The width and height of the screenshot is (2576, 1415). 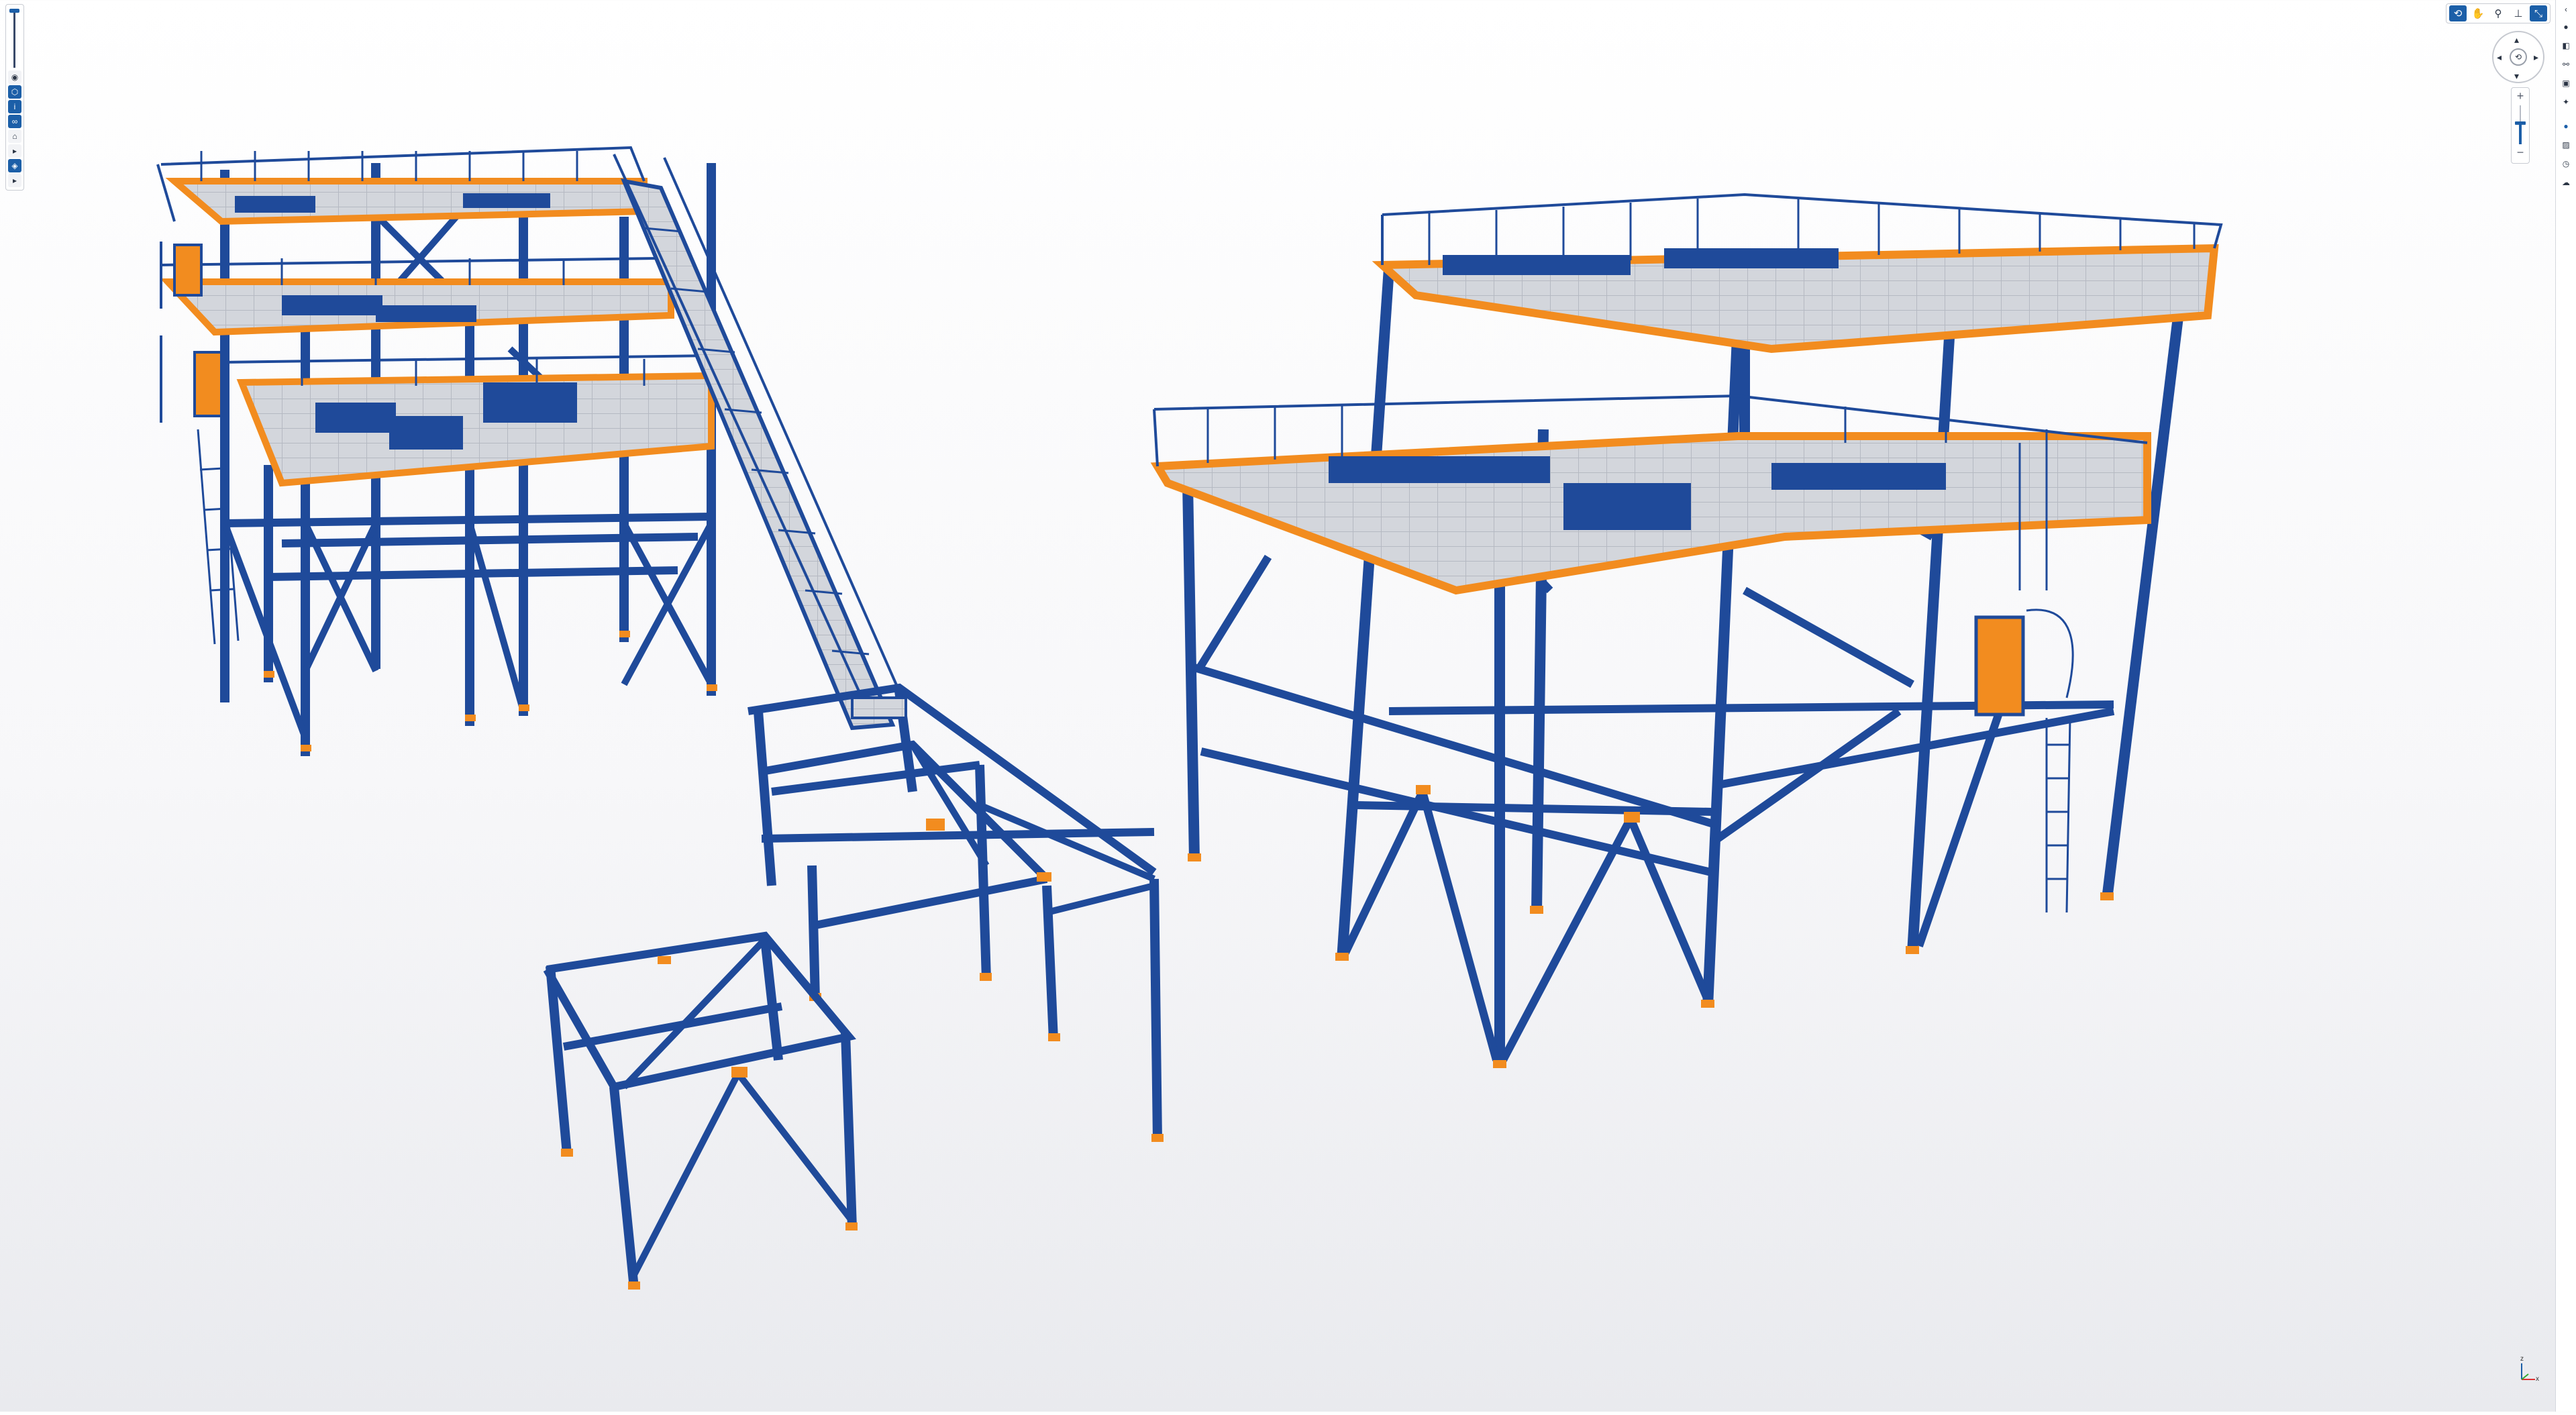 I want to click on layers-icon: ◧, so click(x=2566, y=45).